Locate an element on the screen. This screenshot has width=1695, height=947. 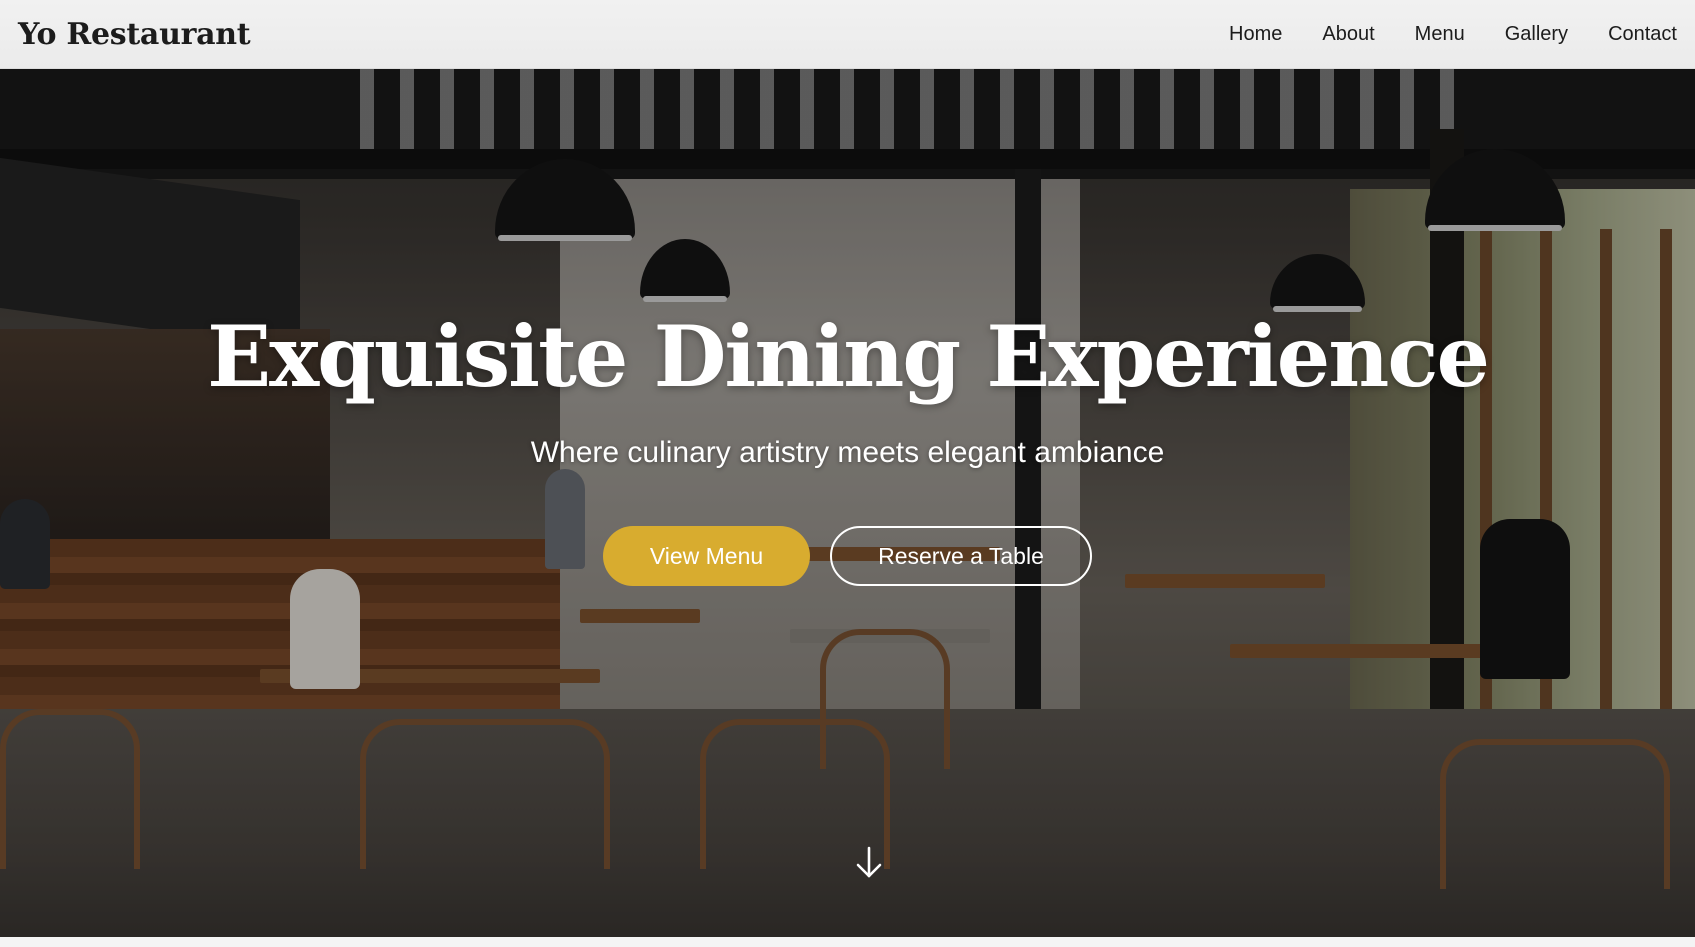
main-nav: Home About Menu Gallery Contact is located at coordinates (1453, 34).